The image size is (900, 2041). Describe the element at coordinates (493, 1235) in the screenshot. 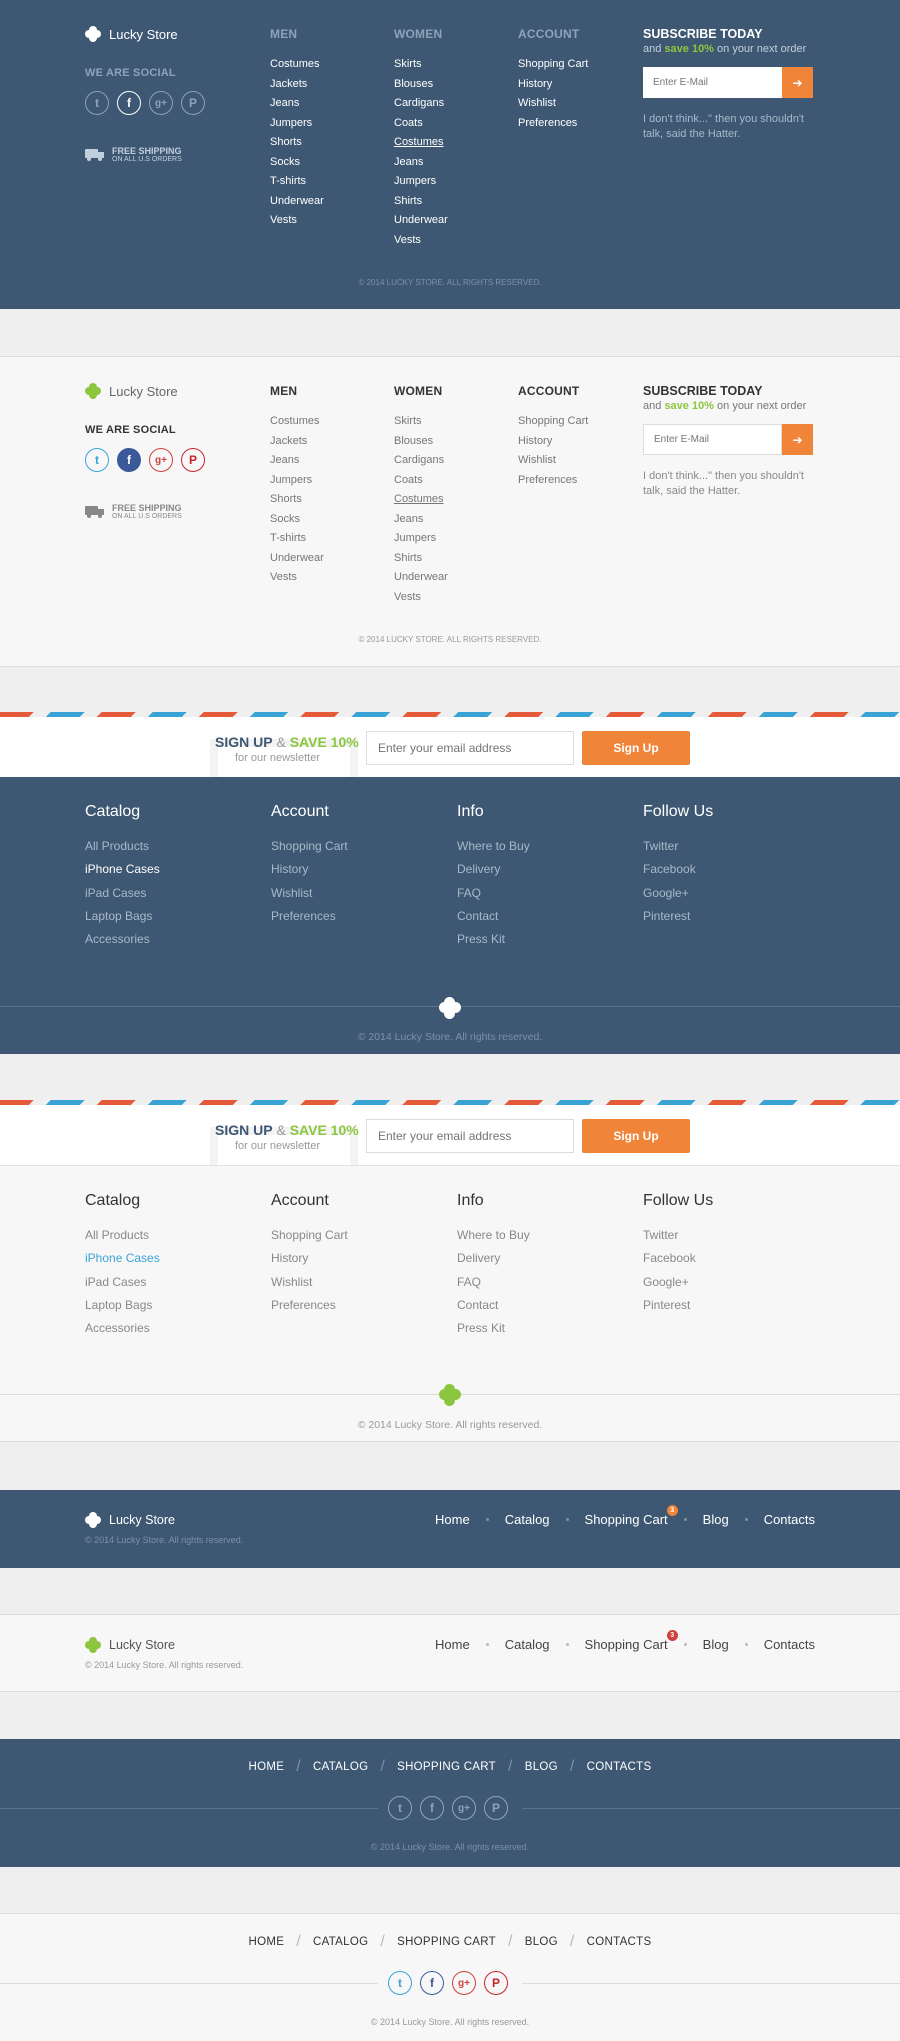

I see `info-link: Where to Buy` at that location.